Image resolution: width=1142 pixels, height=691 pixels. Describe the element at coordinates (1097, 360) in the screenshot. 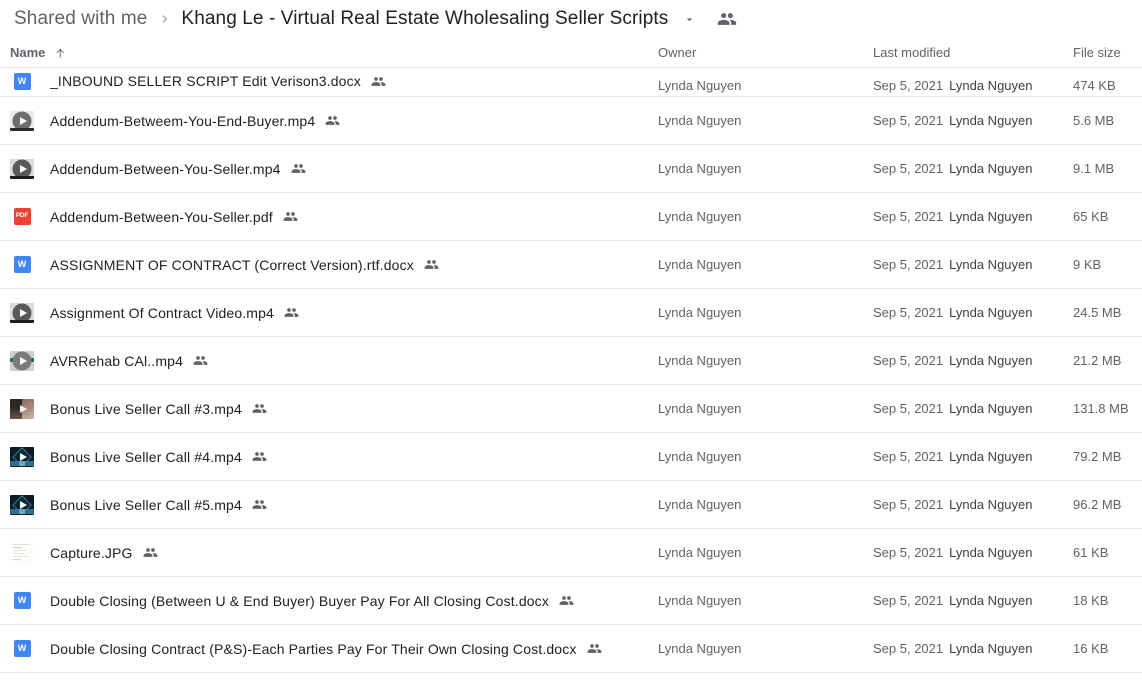

I see `file-size: 21.2 MB` at that location.